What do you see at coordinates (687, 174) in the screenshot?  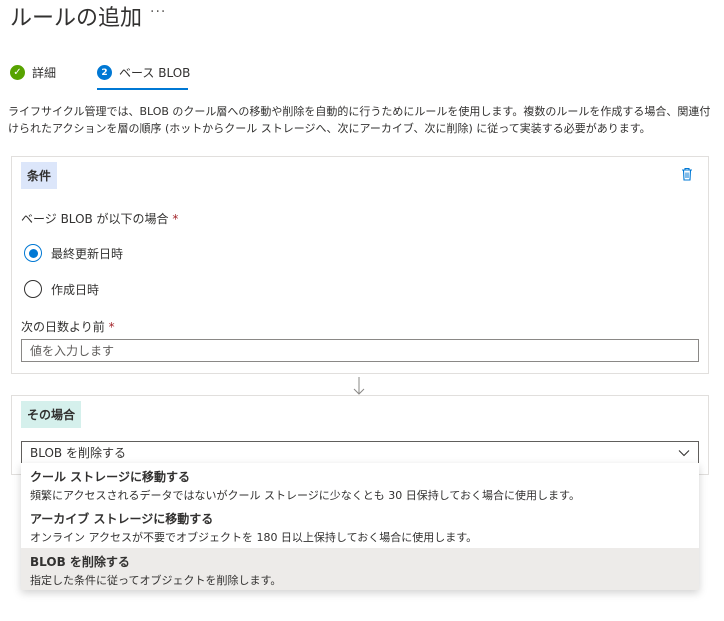 I see `trash-icon` at bounding box center [687, 174].